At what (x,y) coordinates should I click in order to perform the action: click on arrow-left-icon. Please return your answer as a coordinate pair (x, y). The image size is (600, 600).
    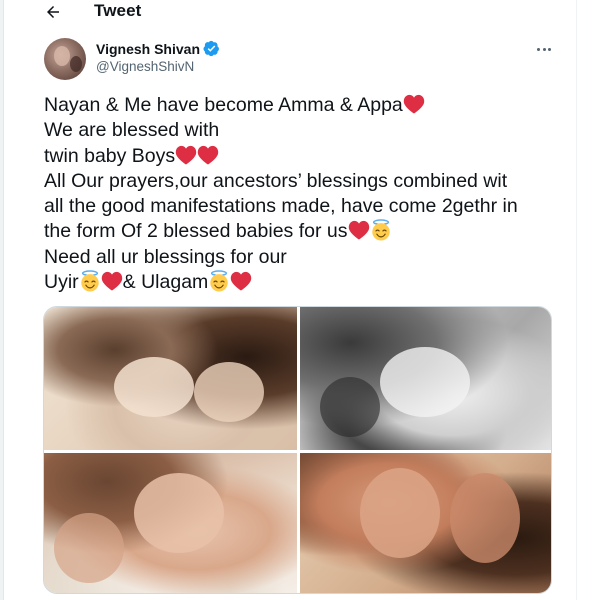
    Looking at the image, I should click on (53, 12).